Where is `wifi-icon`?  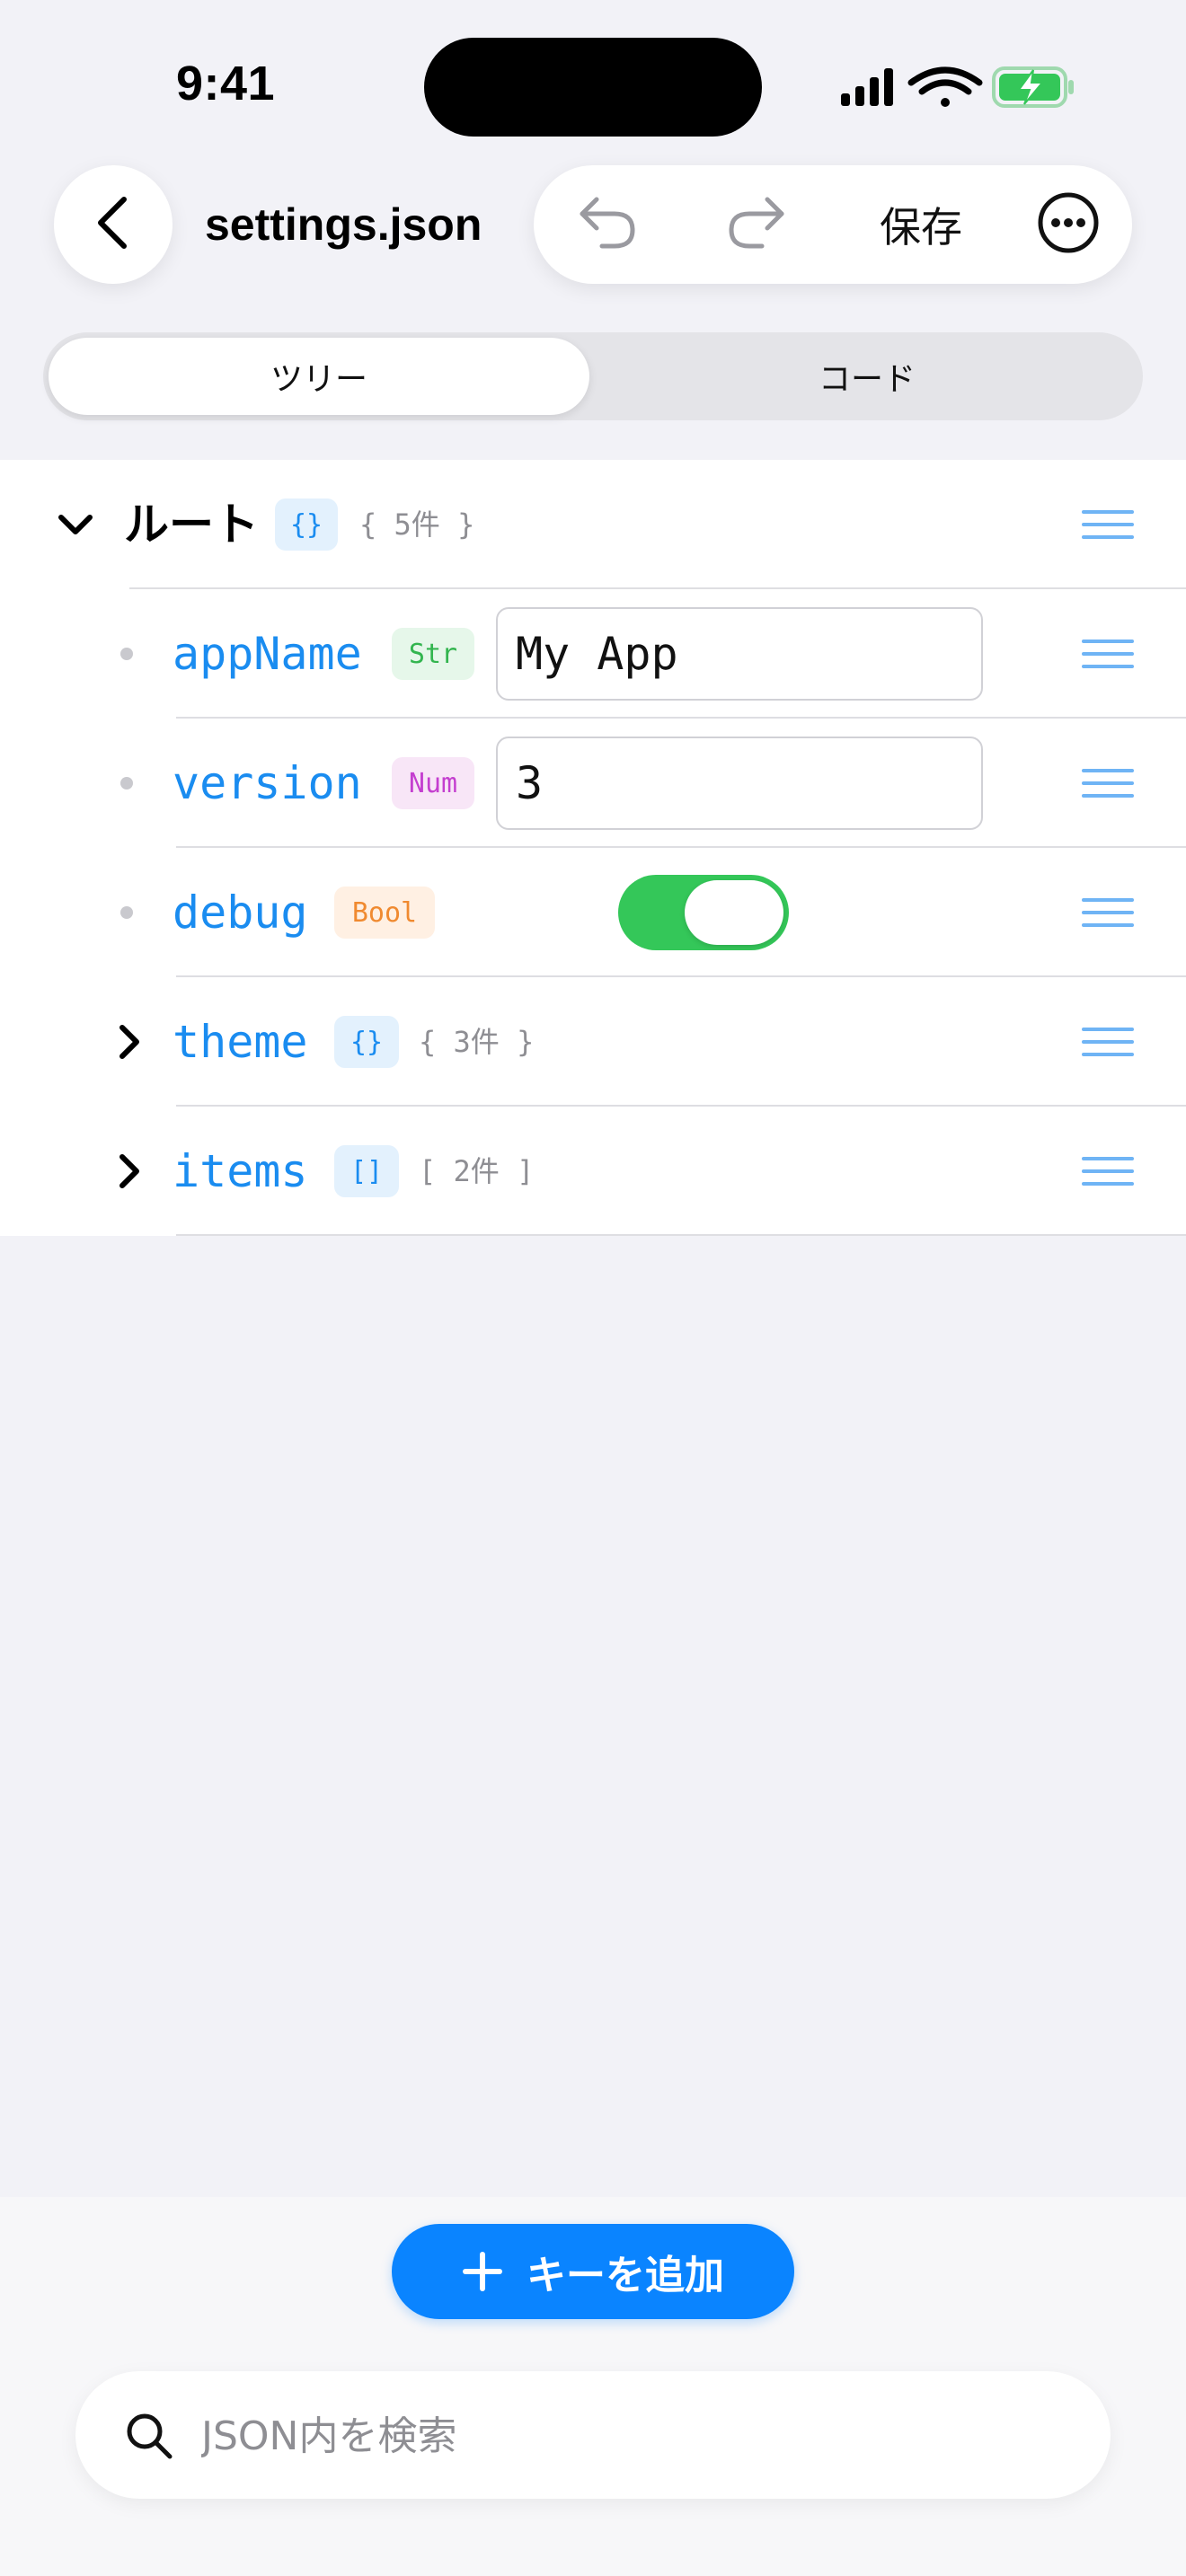
wifi-icon is located at coordinates (945, 86).